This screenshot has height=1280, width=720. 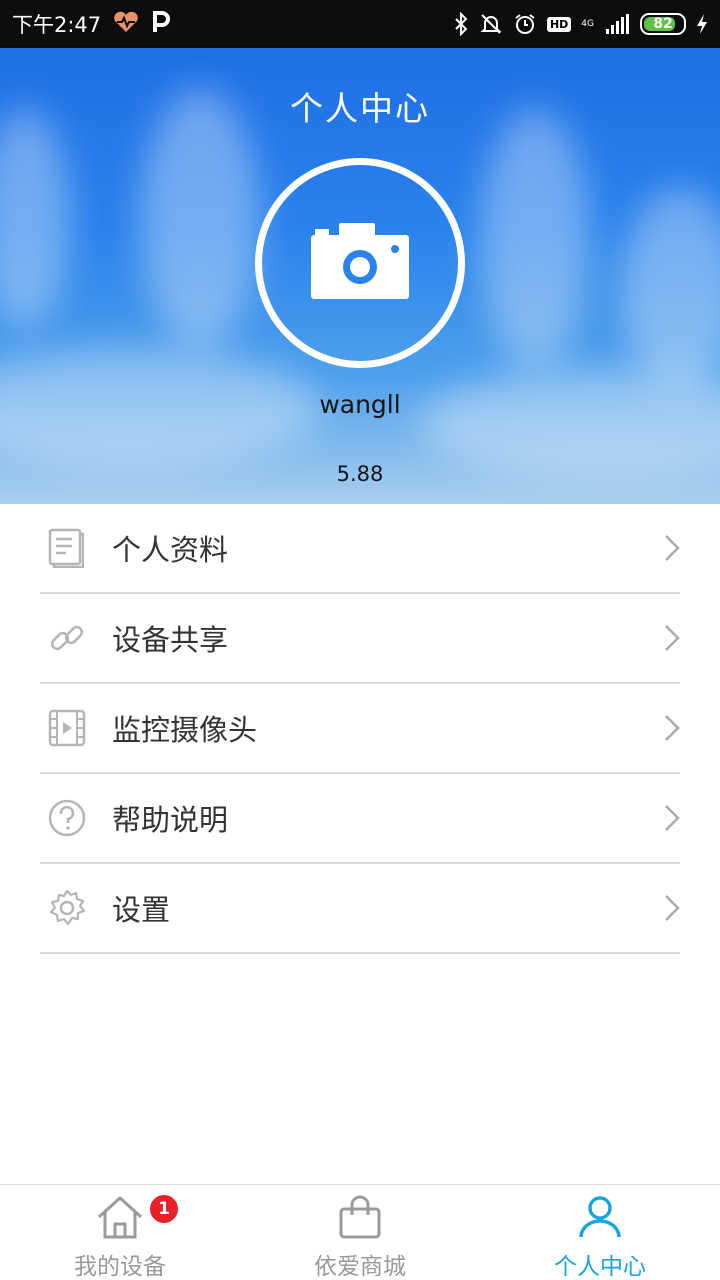 I want to click on menu-item-surveillance-camera: 监控摄像头, so click(x=360, y=729).